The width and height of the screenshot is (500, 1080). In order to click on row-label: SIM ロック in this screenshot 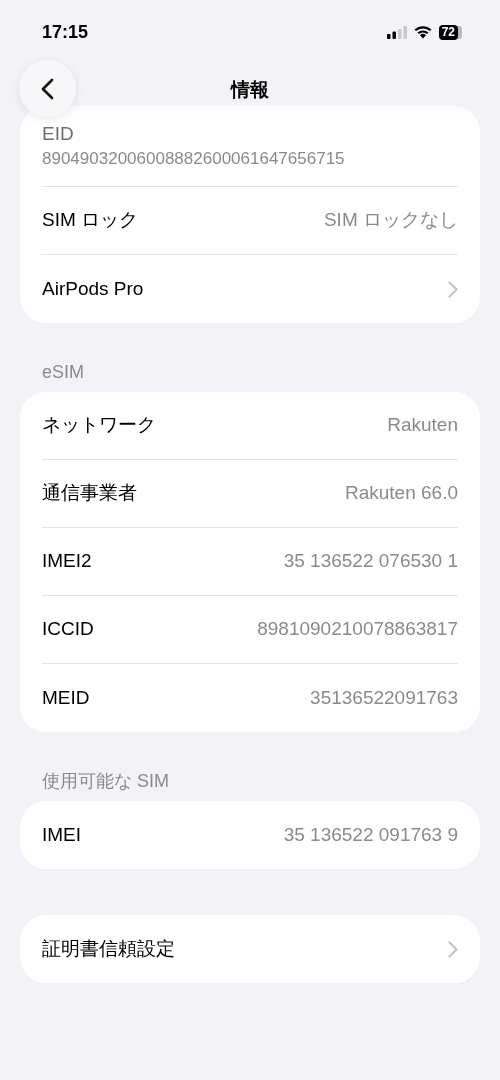, I will do `click(90, 220)`.